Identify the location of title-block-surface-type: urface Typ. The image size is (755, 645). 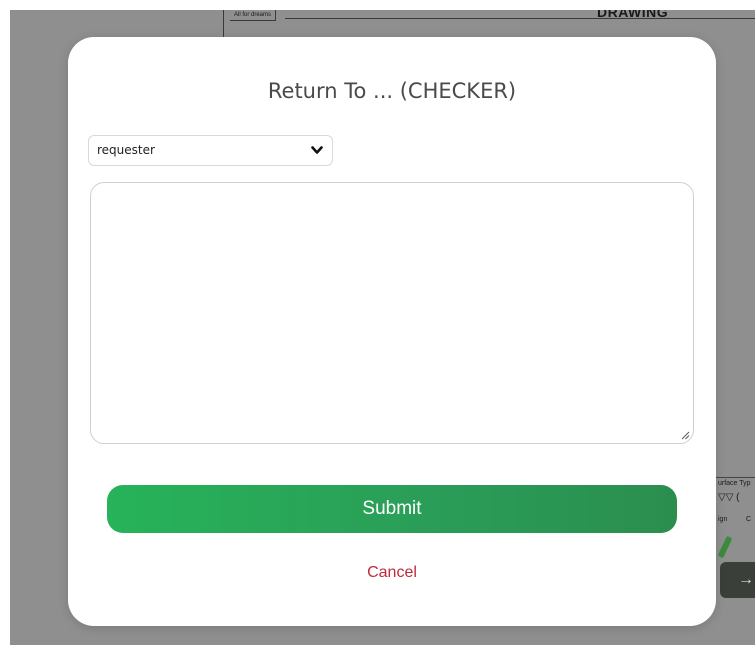
(734, 483).